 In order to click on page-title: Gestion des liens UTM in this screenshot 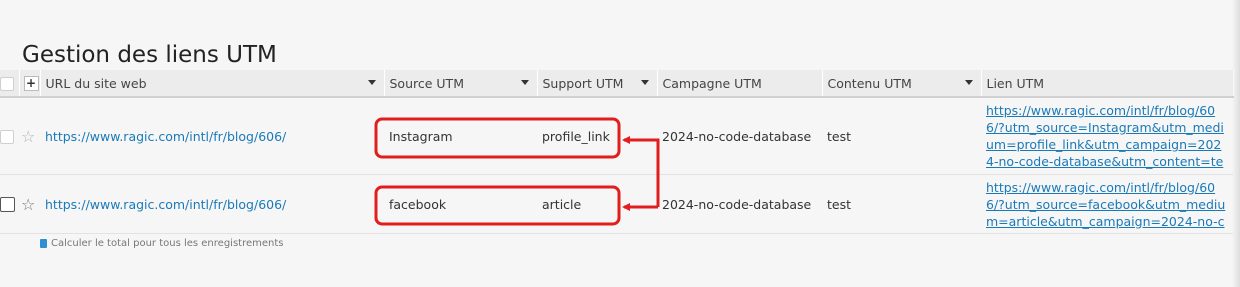, I will do `click(149, 55)`.